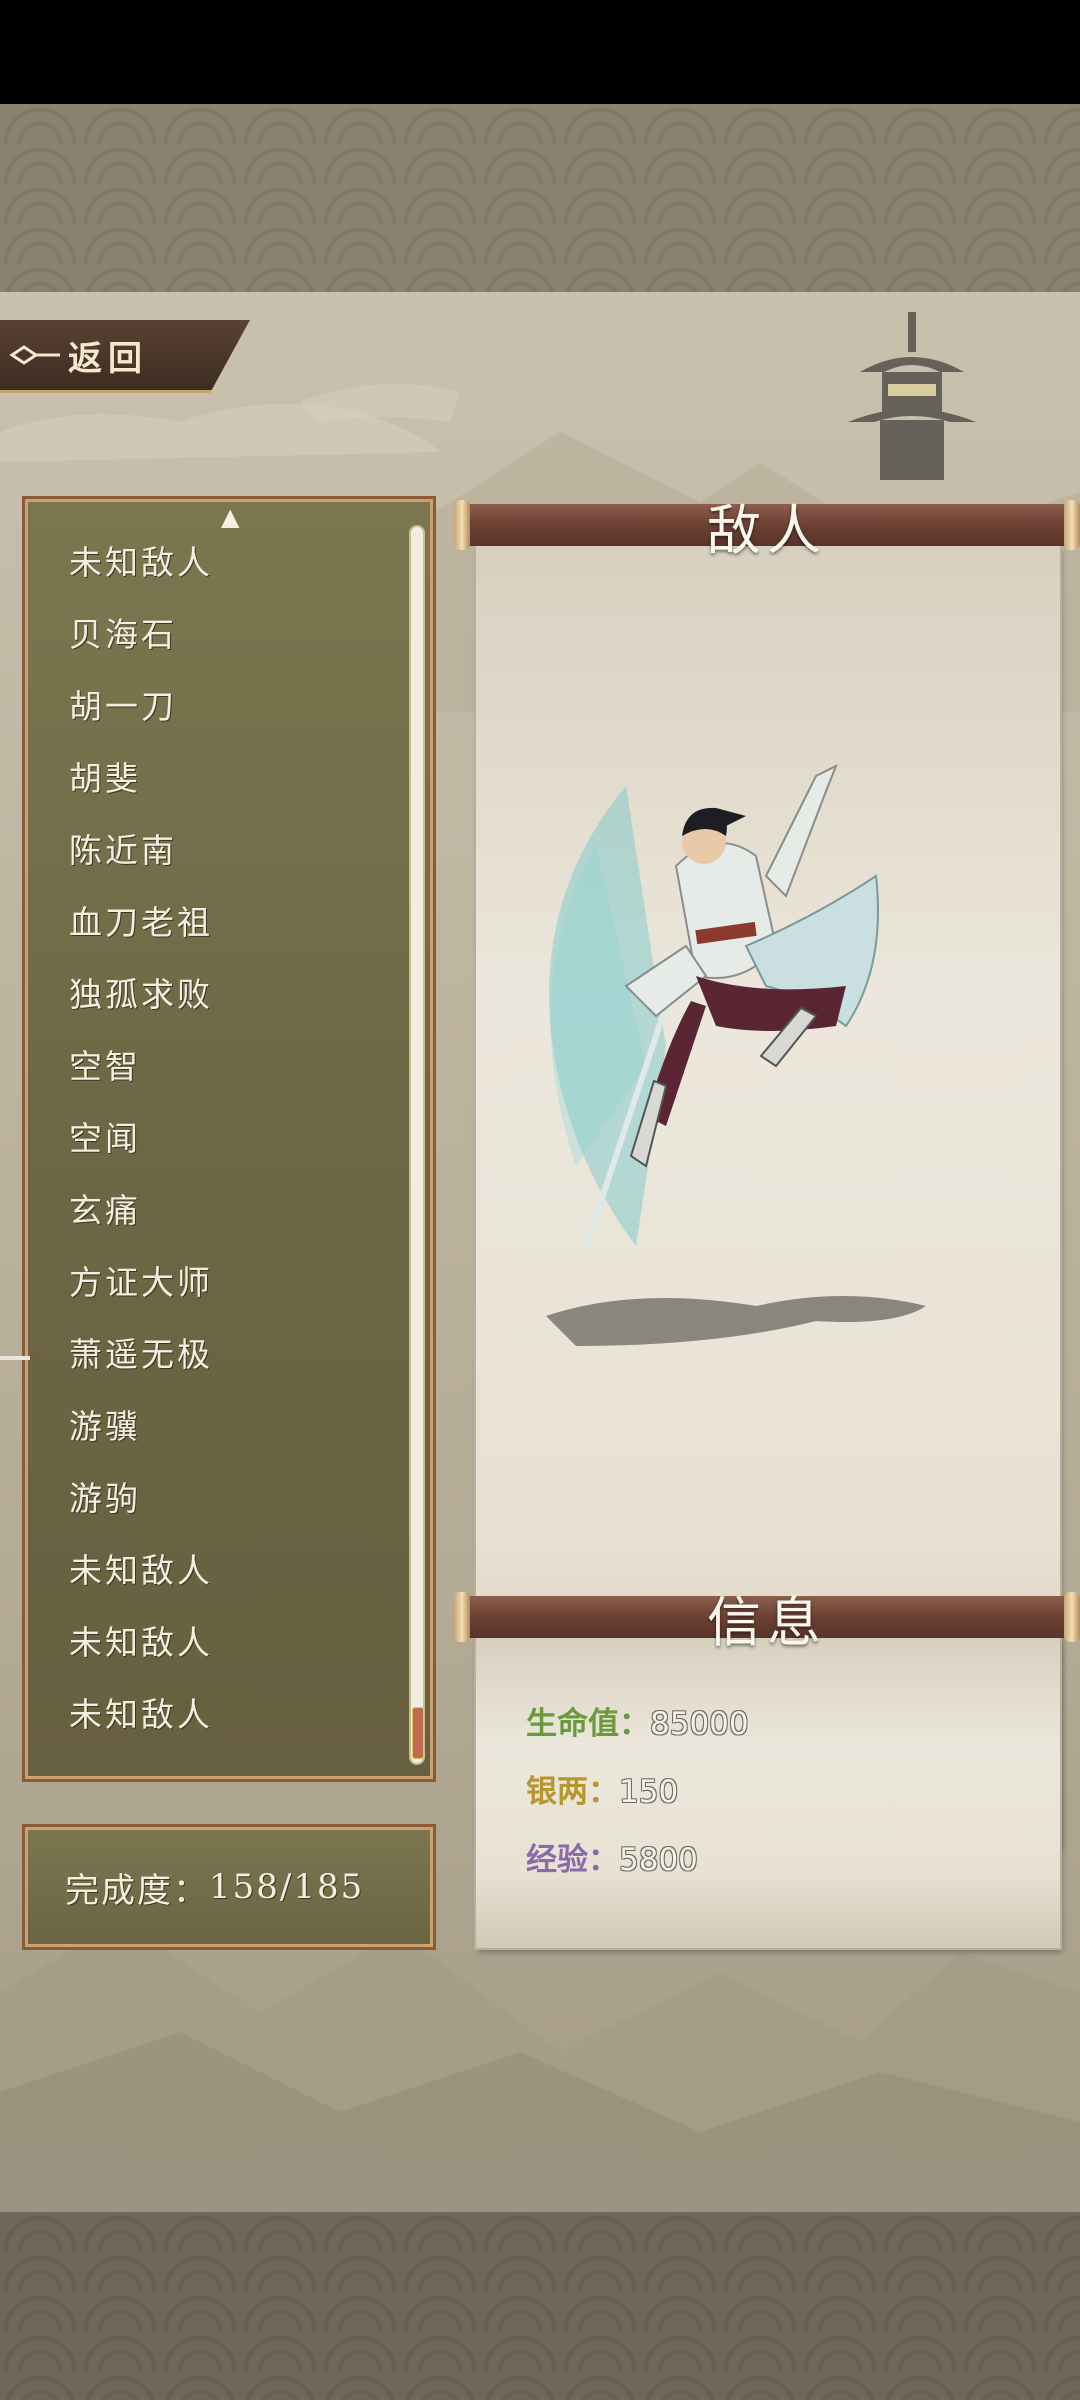 This screenshot has width=1080, height=2400. What do you see at coordinates (141, 779) in the screenshot?
I see `enemy-list-item: 胡斐` at bounding box center [141, 779].